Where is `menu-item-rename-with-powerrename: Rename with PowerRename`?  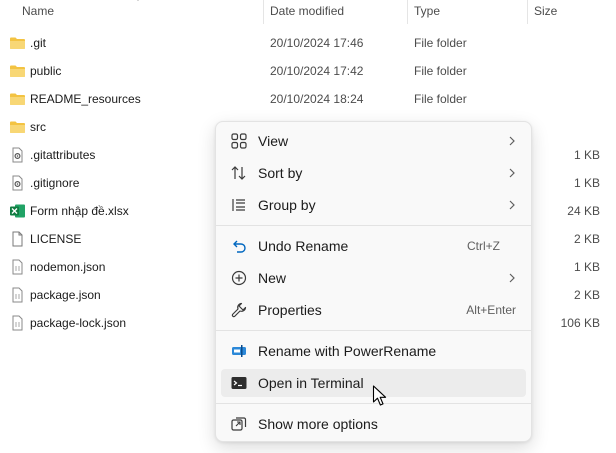
menu-item-rename-with-powerrename: Rename with PowerRename is located at coordinates (373, 351).